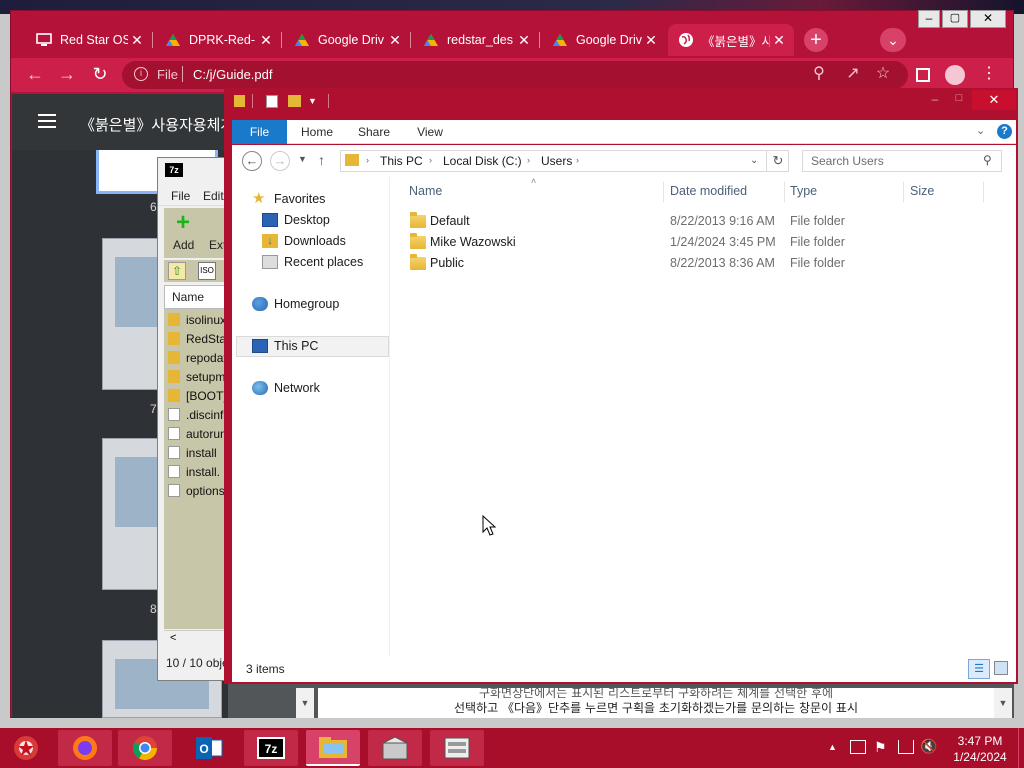  I want to click on volume-muted-icon: 🔇, so click(928, 746).